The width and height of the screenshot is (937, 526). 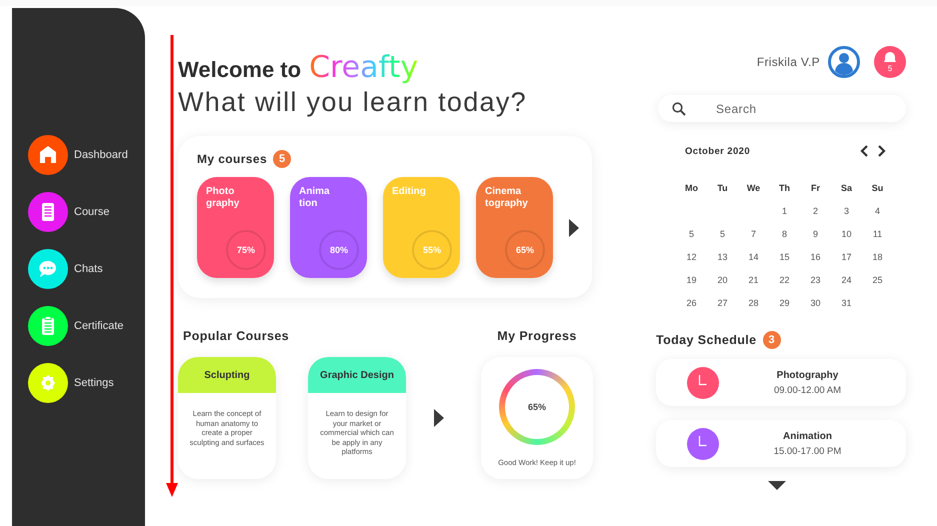 I want to click on weekday-label: Su, so click(x=877, y=187).